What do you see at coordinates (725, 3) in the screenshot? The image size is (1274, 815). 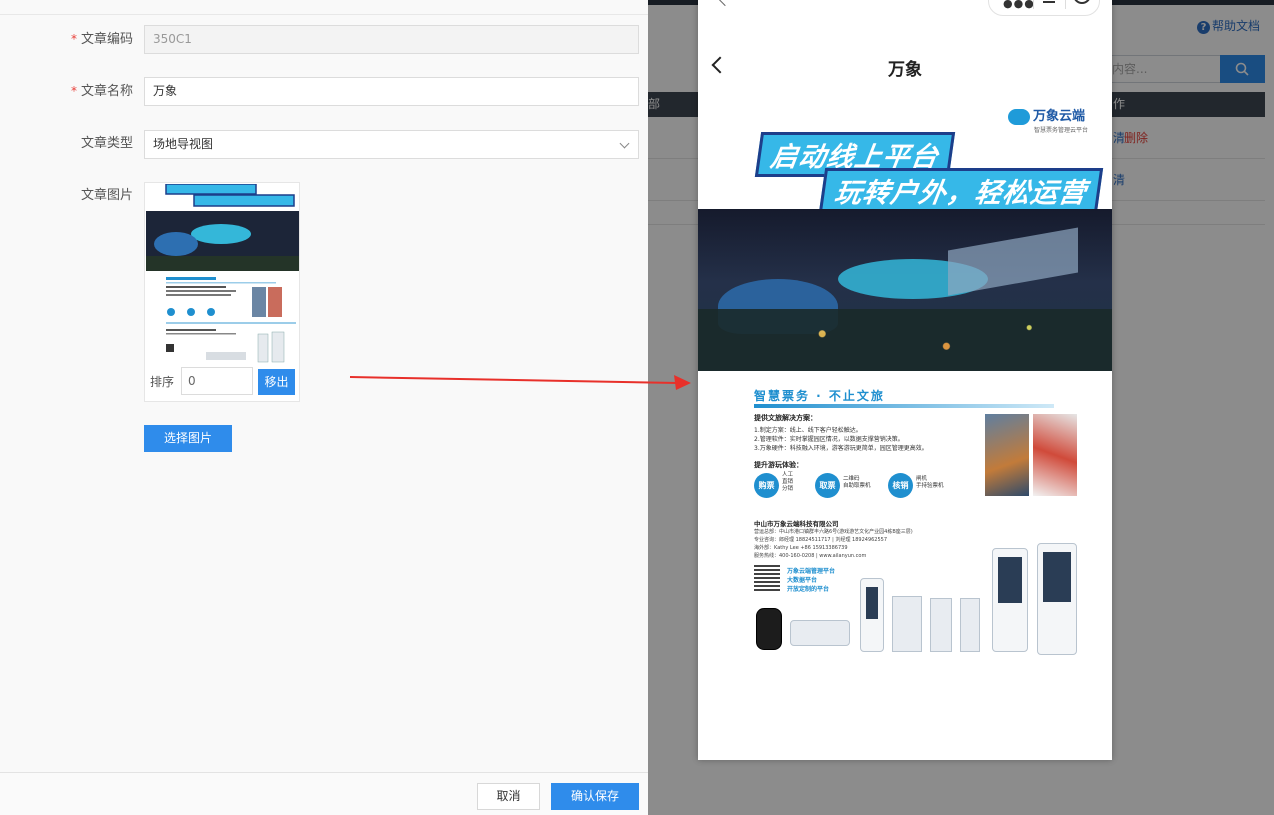 I see `chevron-left-icon` at bounding box center [725, 3].